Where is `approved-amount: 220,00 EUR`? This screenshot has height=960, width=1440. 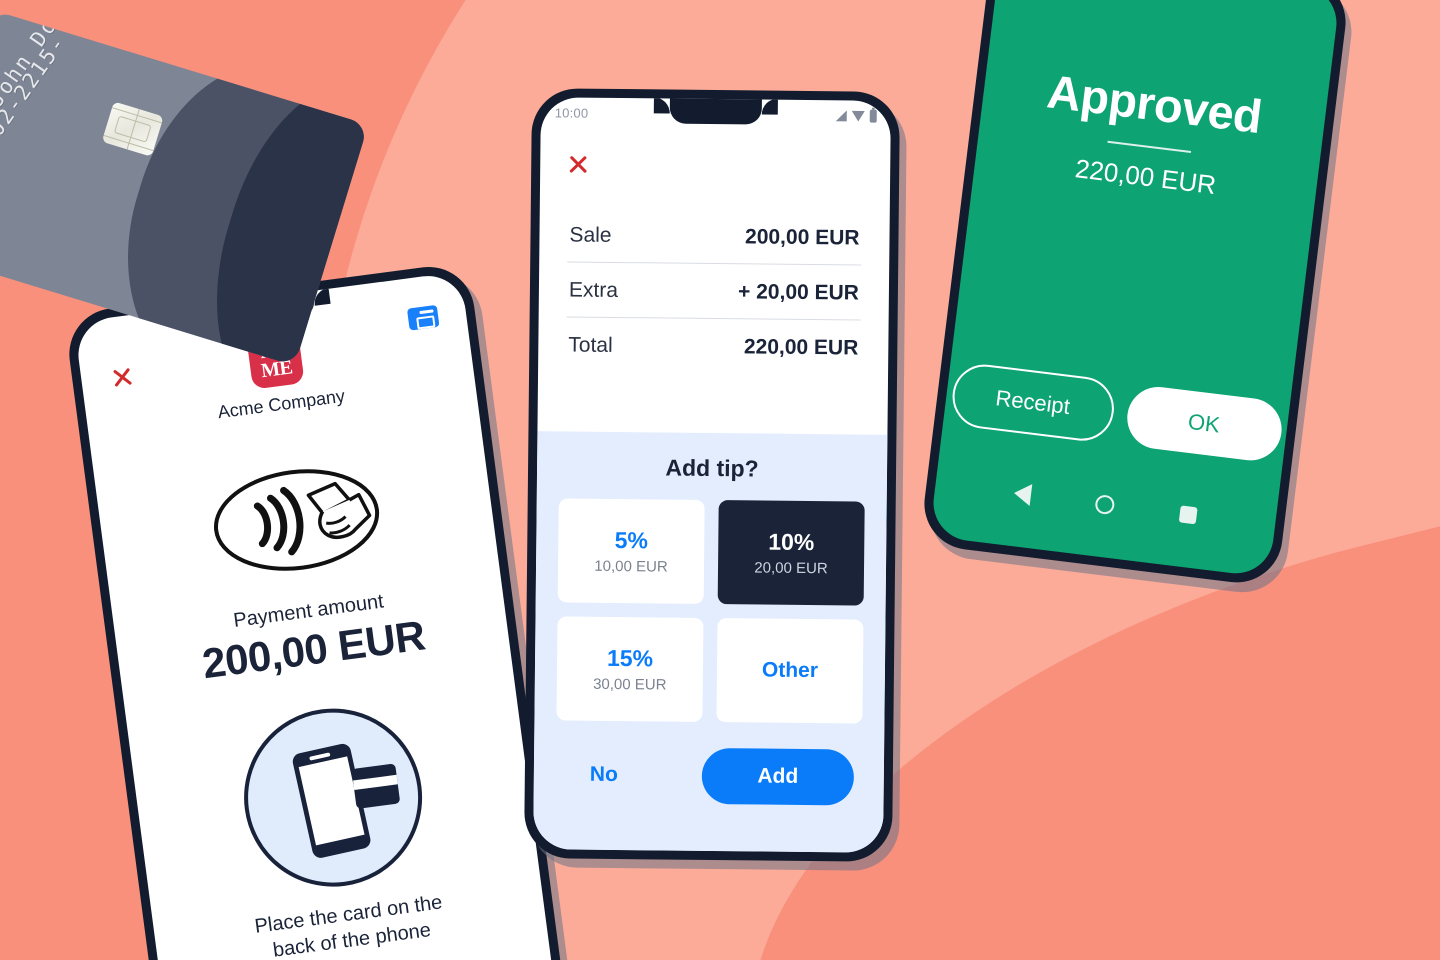 approved-amount: 220,00 EUR is located at coordinates (1145, 177).